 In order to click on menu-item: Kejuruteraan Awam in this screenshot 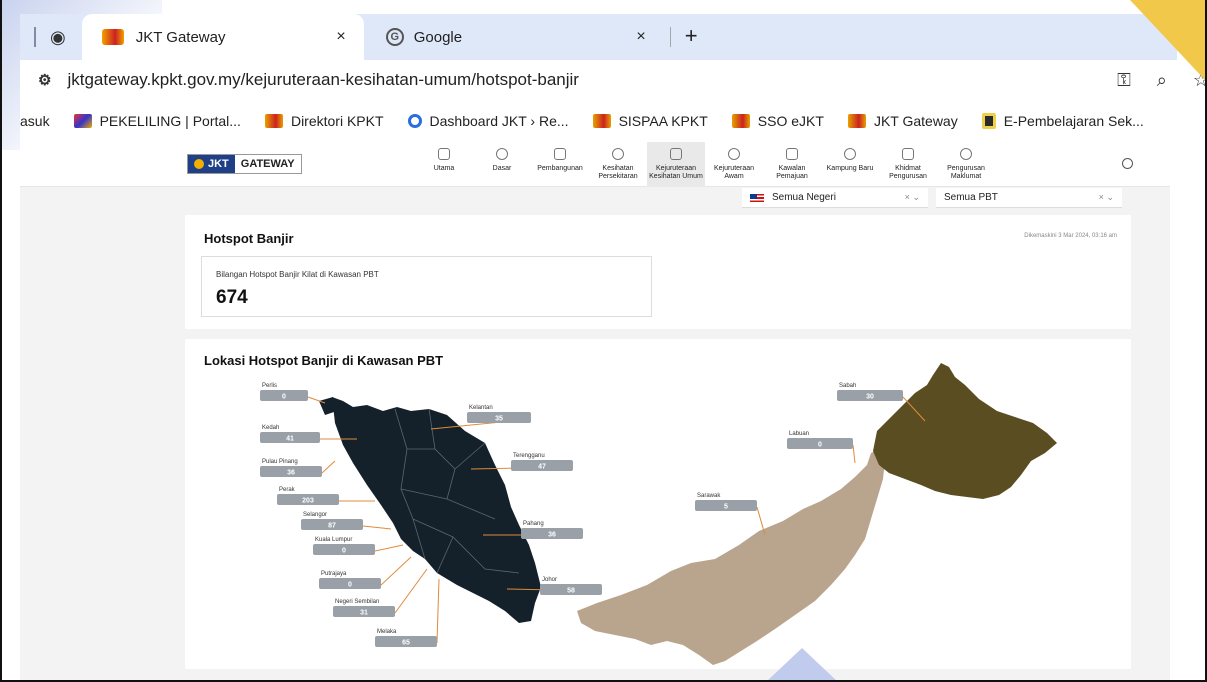, I will do `click(734, 164)`.